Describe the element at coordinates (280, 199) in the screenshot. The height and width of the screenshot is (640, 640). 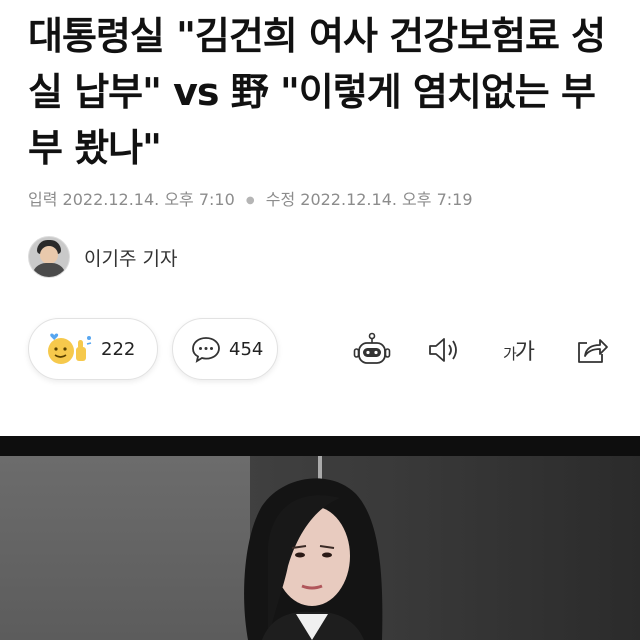
I see `modified-label: 수정` at that location.